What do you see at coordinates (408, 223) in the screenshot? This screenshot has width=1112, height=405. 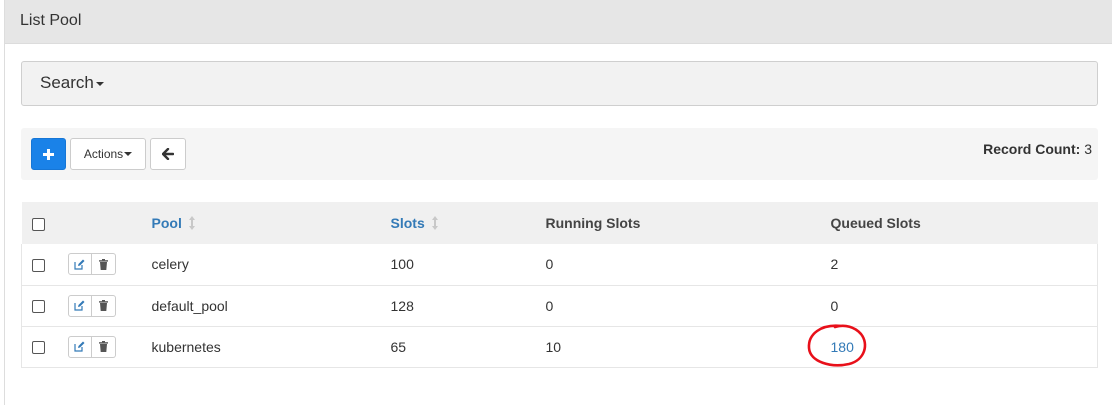 I see `slots-sort-link: Slots` at bounding box center [408, 223].